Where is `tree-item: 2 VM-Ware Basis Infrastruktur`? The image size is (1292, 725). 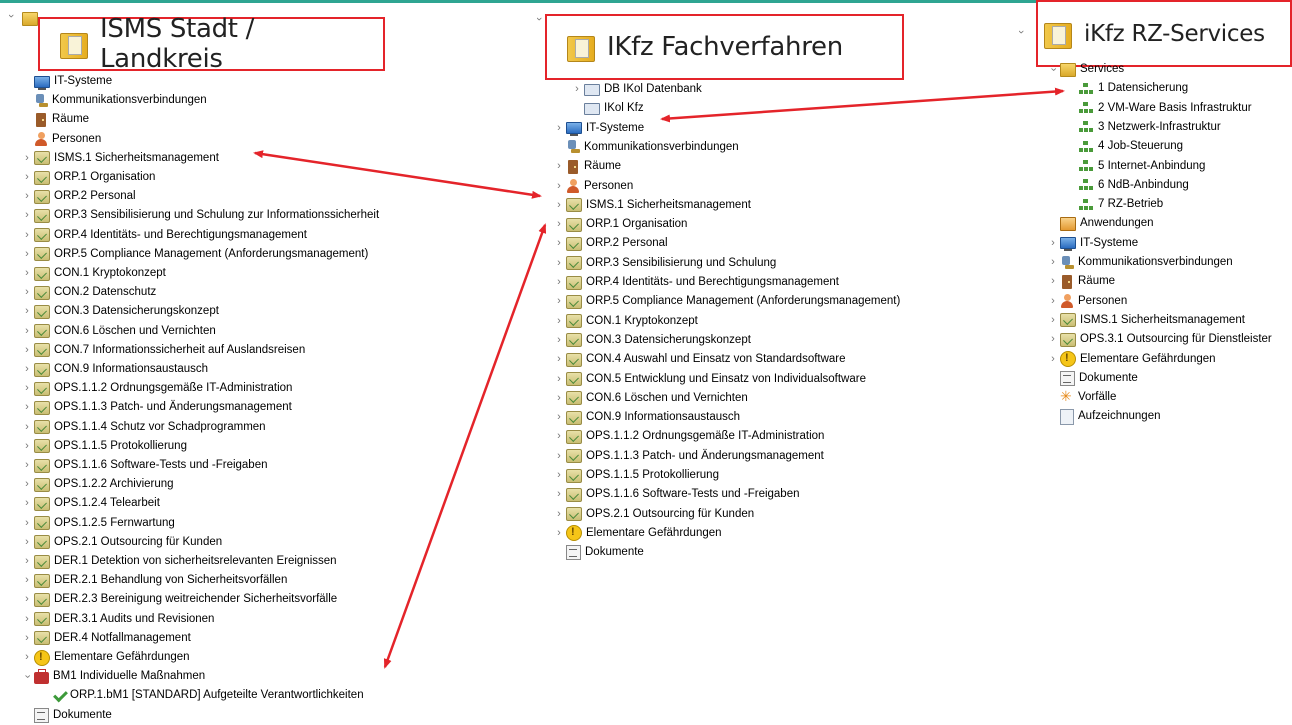 tree-item: 2 VM-Ware Basis Infrastruktur is located at coordinates (1158, 108).